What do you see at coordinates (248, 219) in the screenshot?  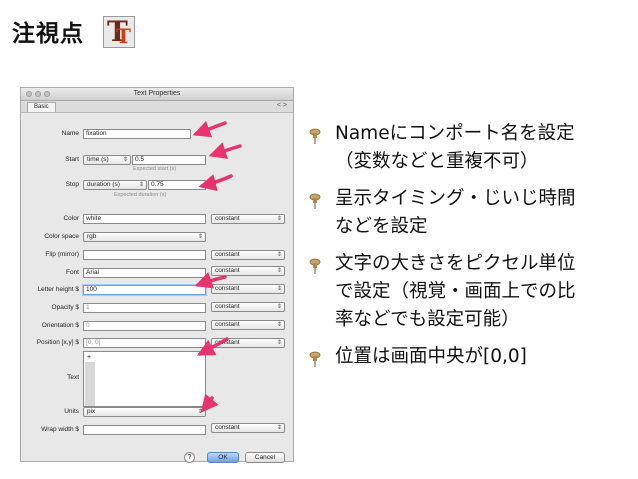 I see `color-mode-select: constant ⇕` at bounding box center [248, 219].